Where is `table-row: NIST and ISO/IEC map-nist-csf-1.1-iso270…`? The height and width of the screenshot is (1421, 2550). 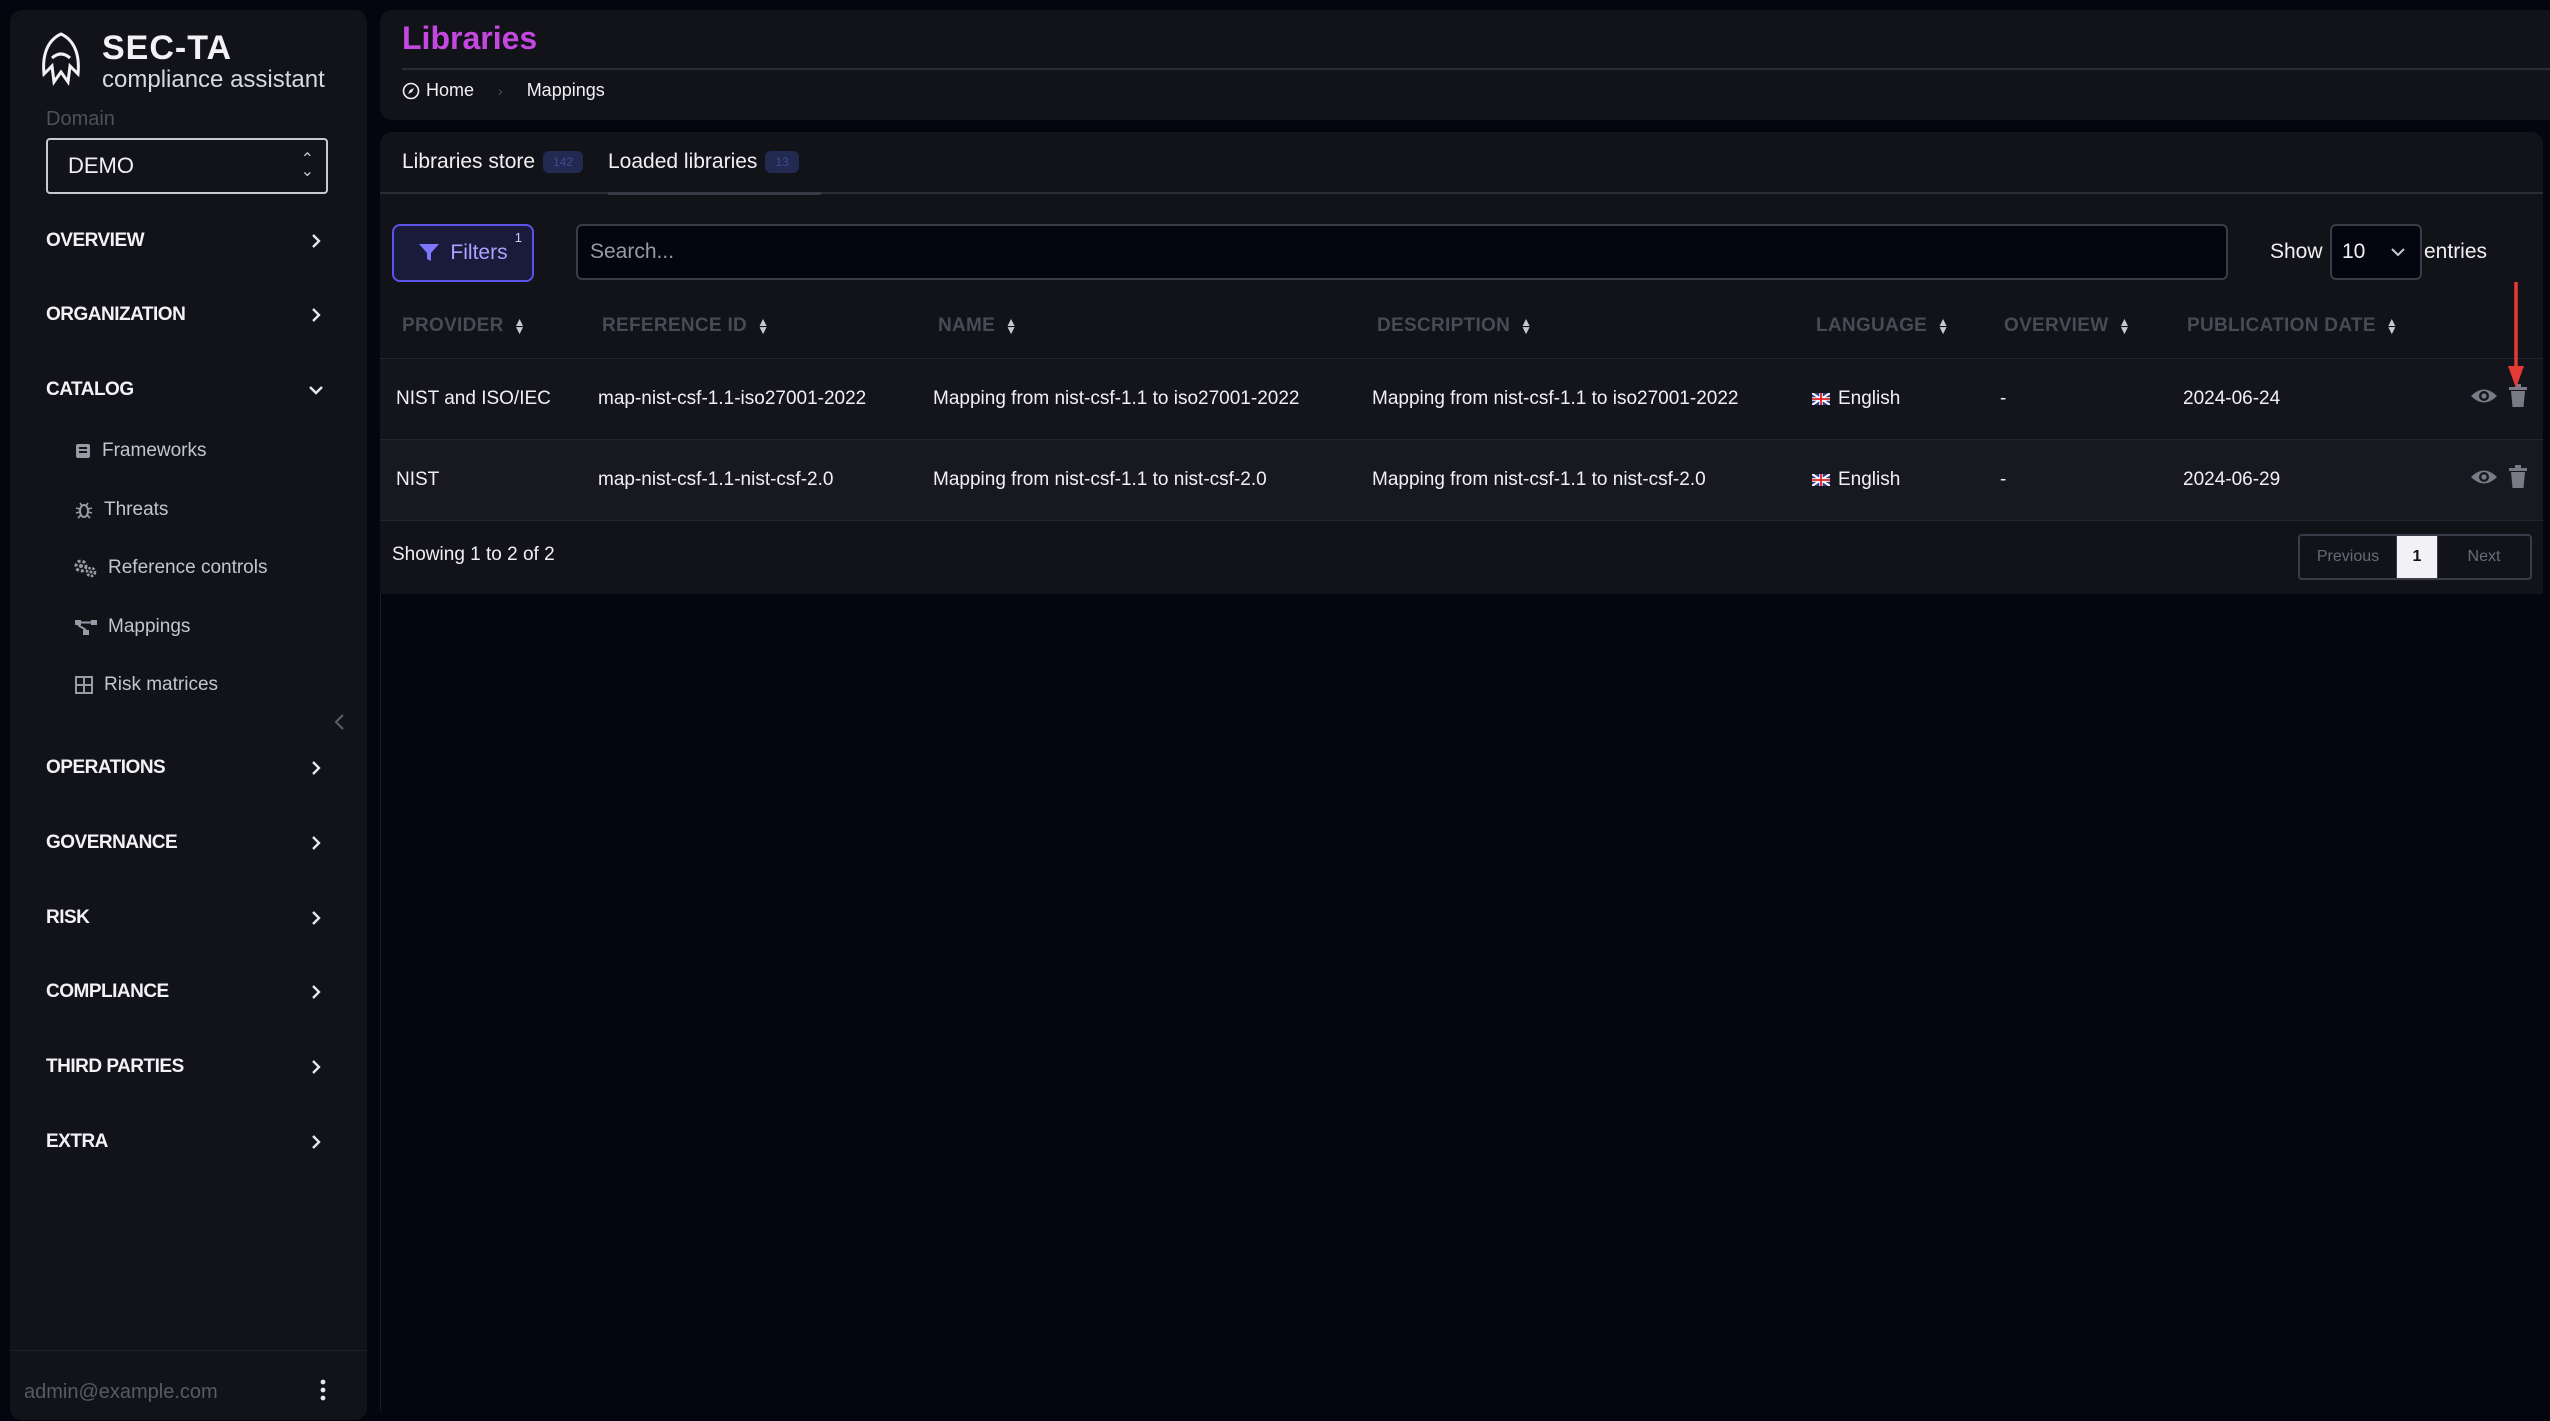 table-row: NIST and ISO/IEC map-nist-csf-1.1-iso270… is located at coordinates (1461, 399).